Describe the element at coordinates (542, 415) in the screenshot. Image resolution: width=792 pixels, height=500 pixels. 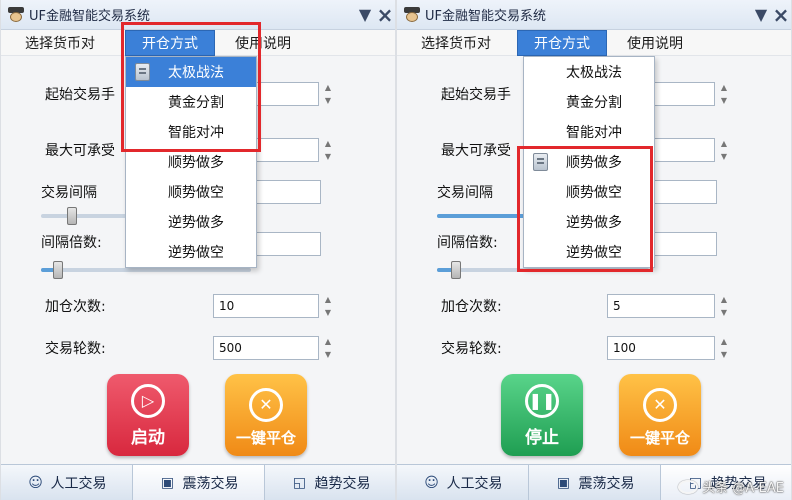
I see `stop-button: ❚❚ 停止` at that location.